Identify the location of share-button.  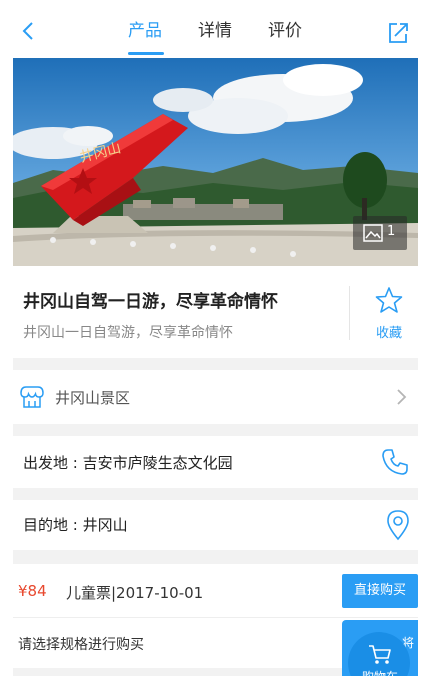
(398, 33).